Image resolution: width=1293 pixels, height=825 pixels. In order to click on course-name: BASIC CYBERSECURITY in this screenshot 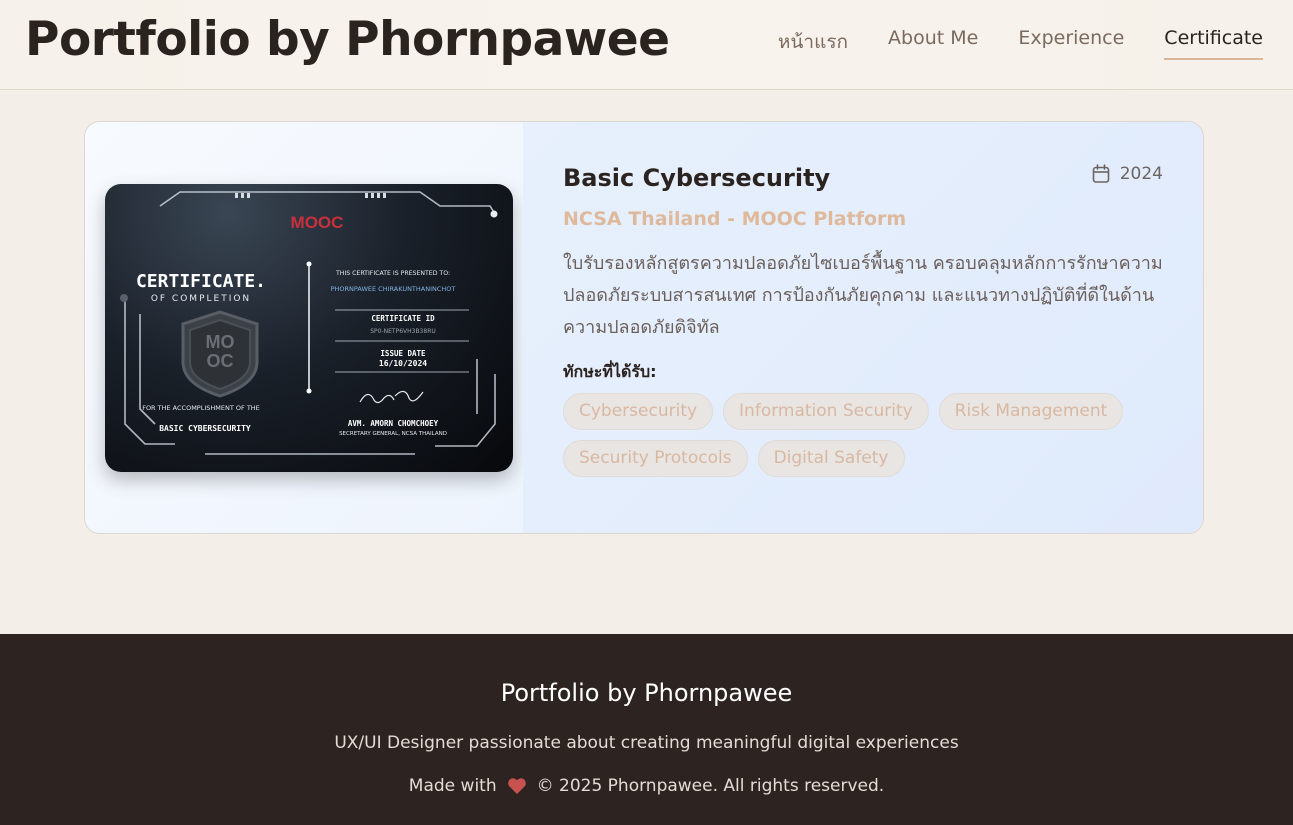, I will do `click(205, 428)`.